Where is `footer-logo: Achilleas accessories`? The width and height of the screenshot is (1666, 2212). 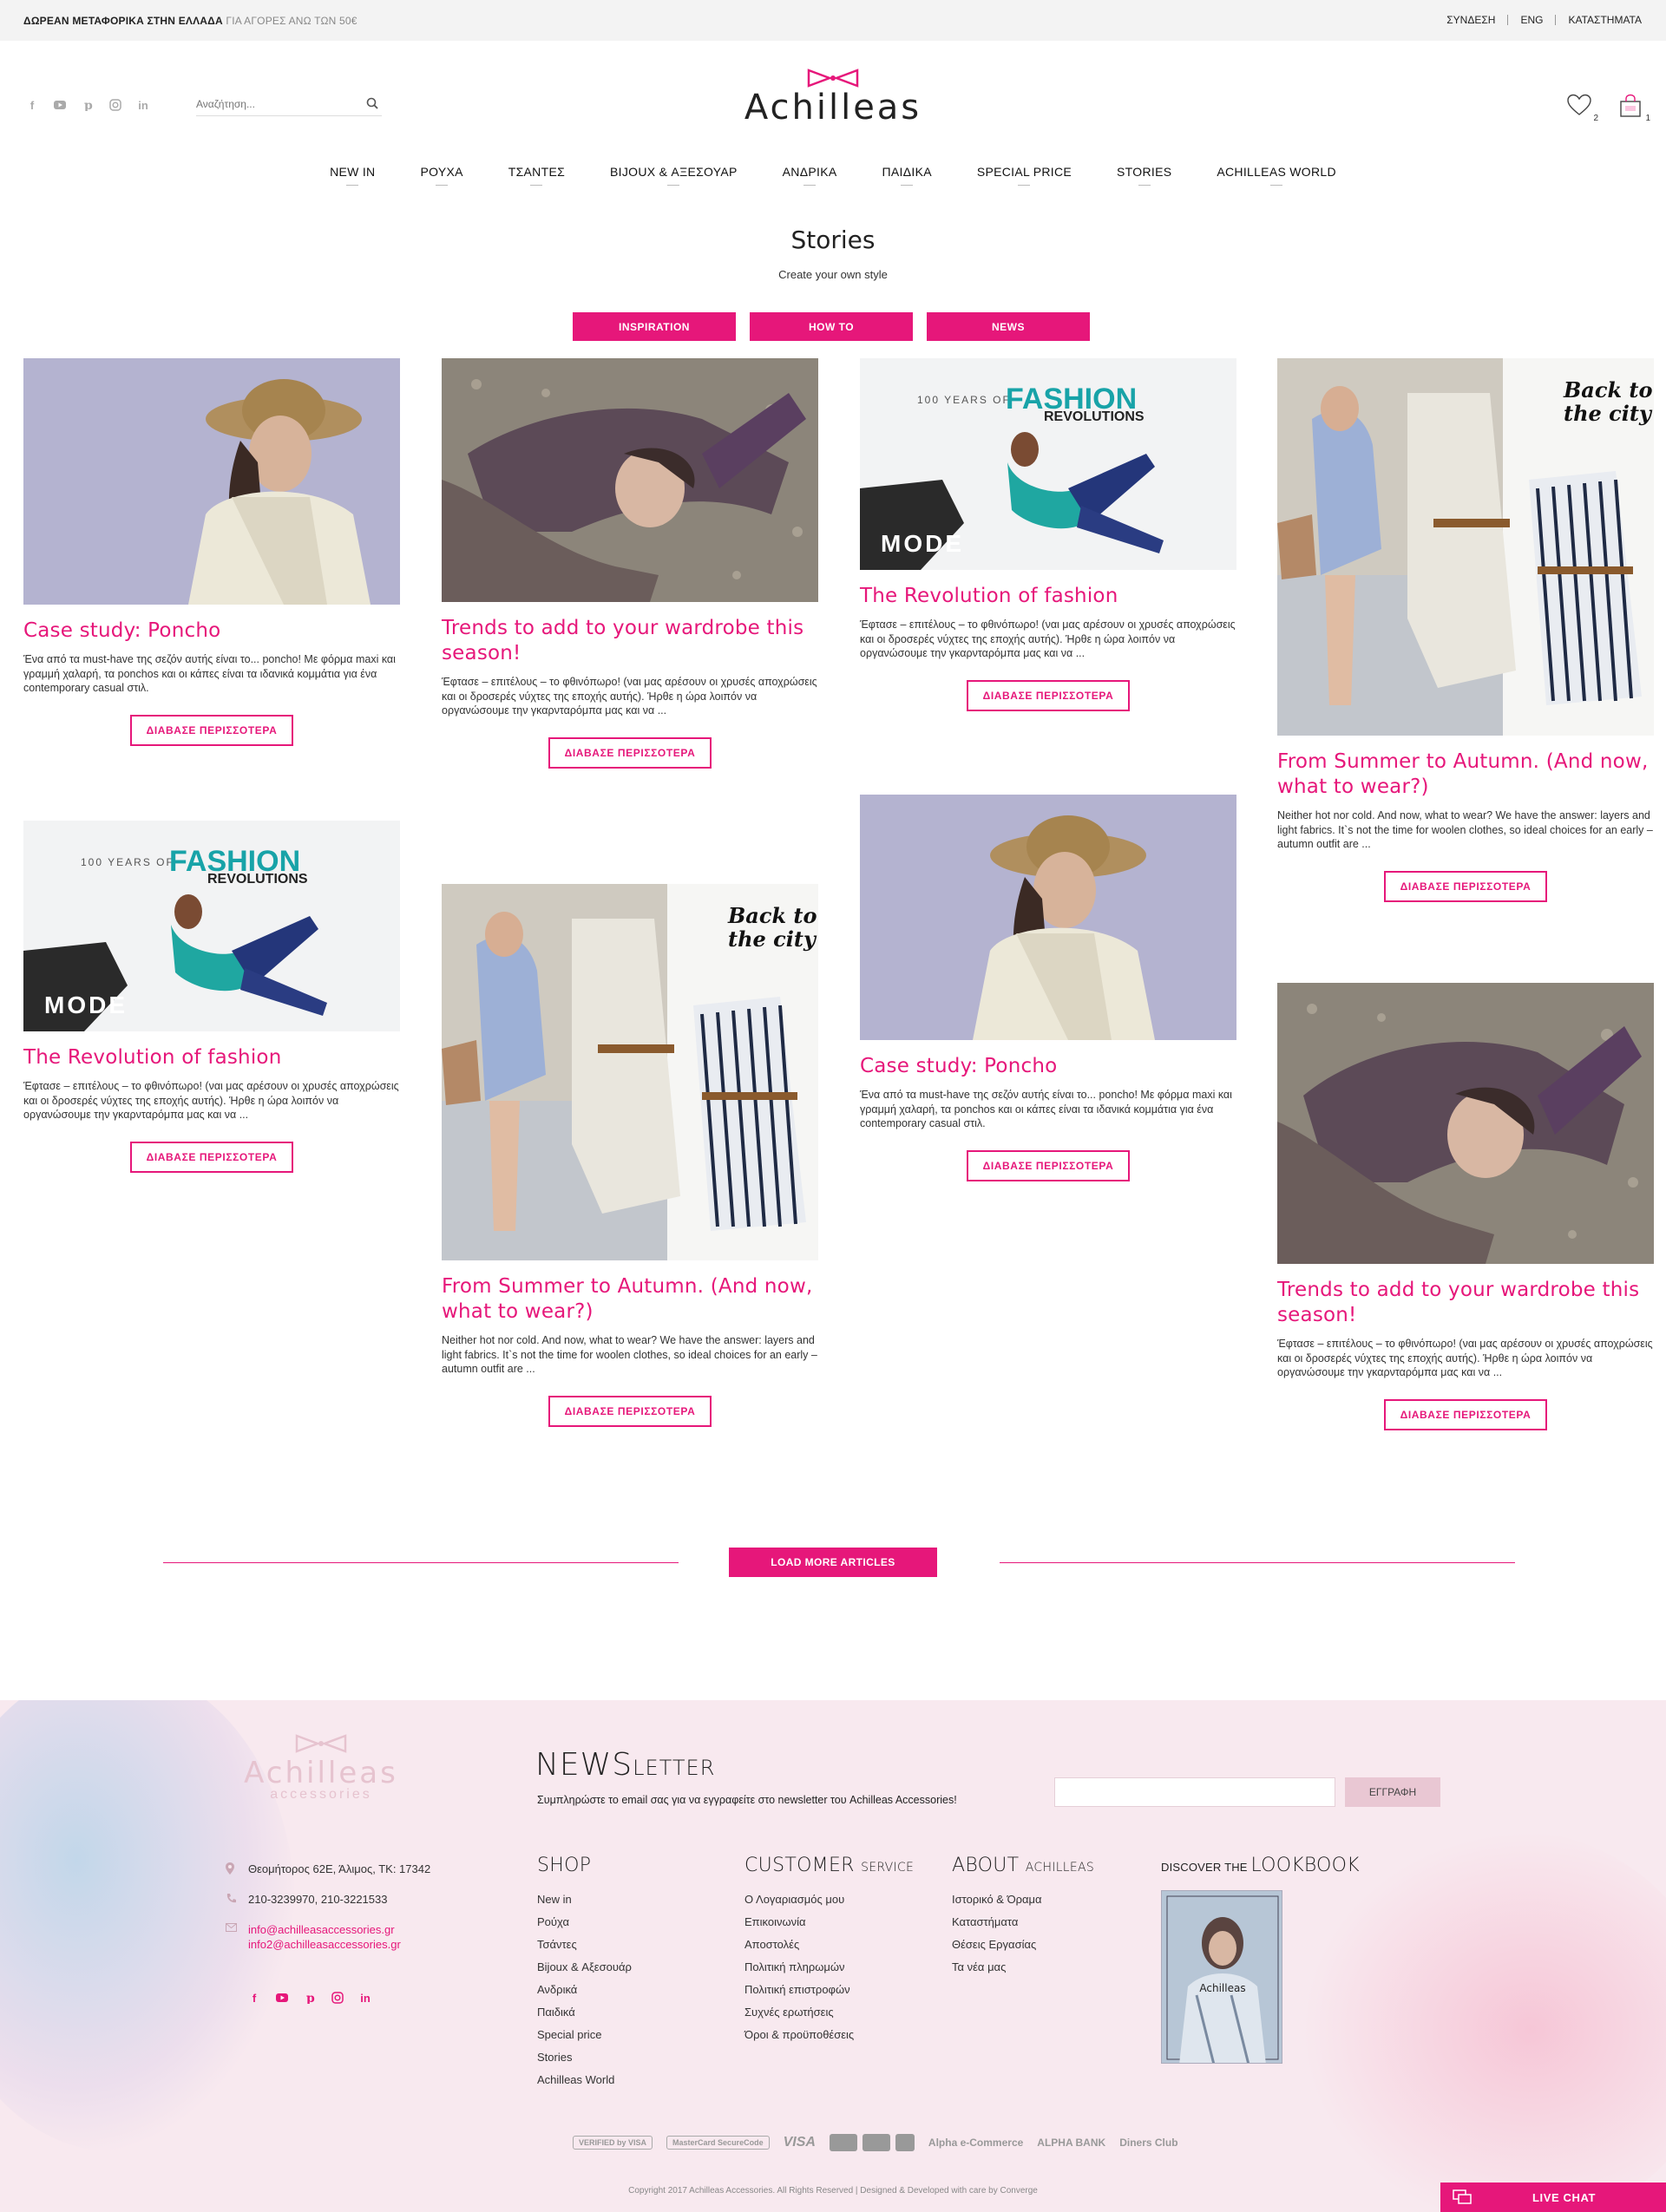 footer-logo: Achilleas accessories is located at coordinates (321, 1767).